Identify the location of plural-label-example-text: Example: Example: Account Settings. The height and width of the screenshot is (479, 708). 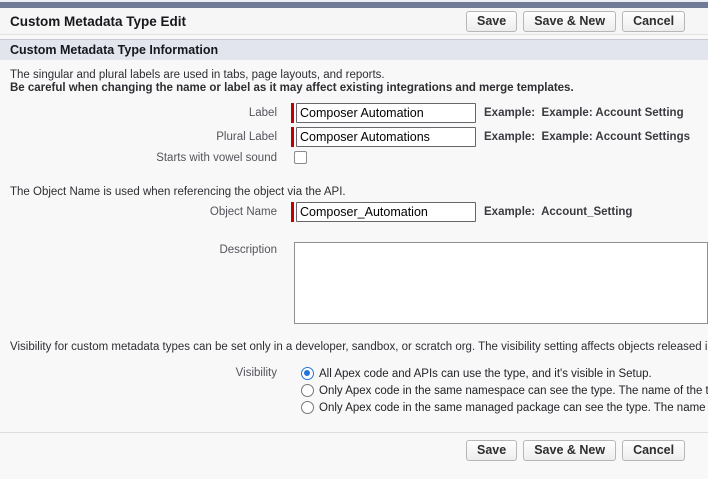
(587, 137).